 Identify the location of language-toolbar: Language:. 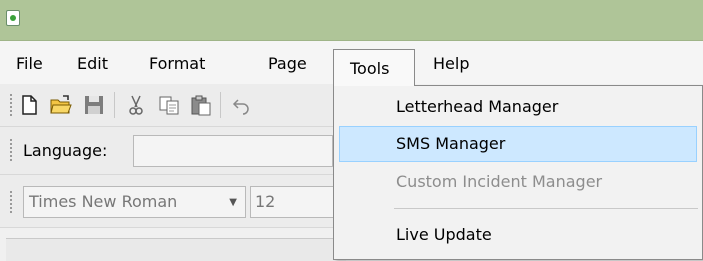
(170, 151).